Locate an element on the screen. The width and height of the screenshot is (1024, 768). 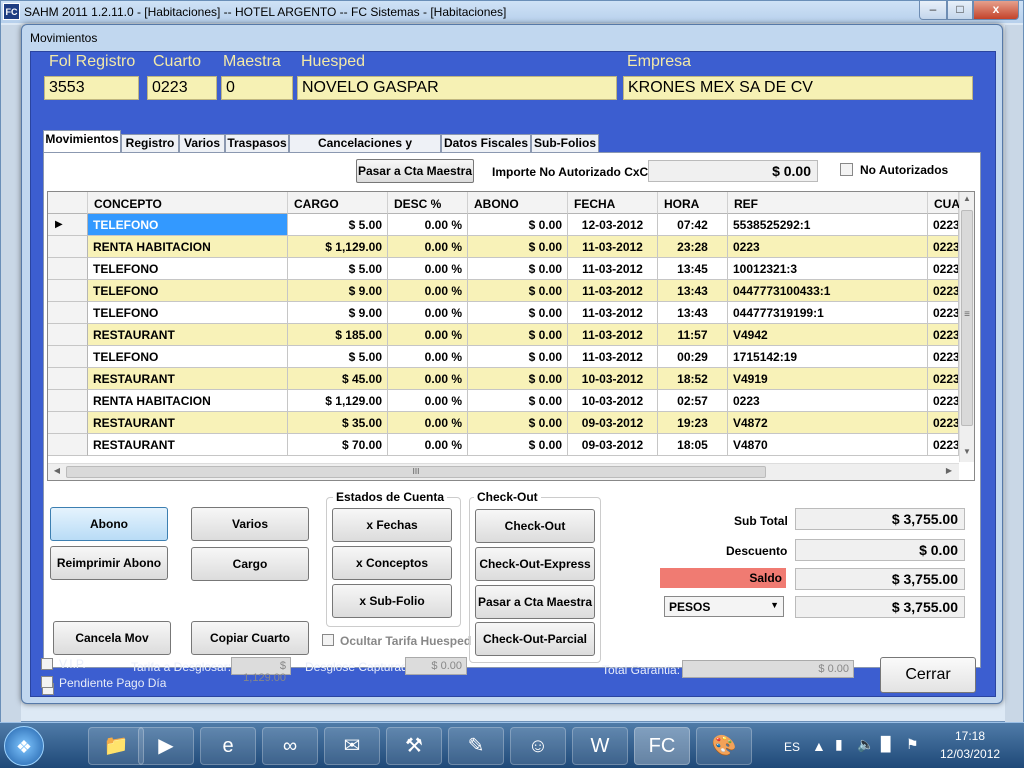
tab-datos-fiscales: Datos Fiscales is located at coordinates (486, 143).